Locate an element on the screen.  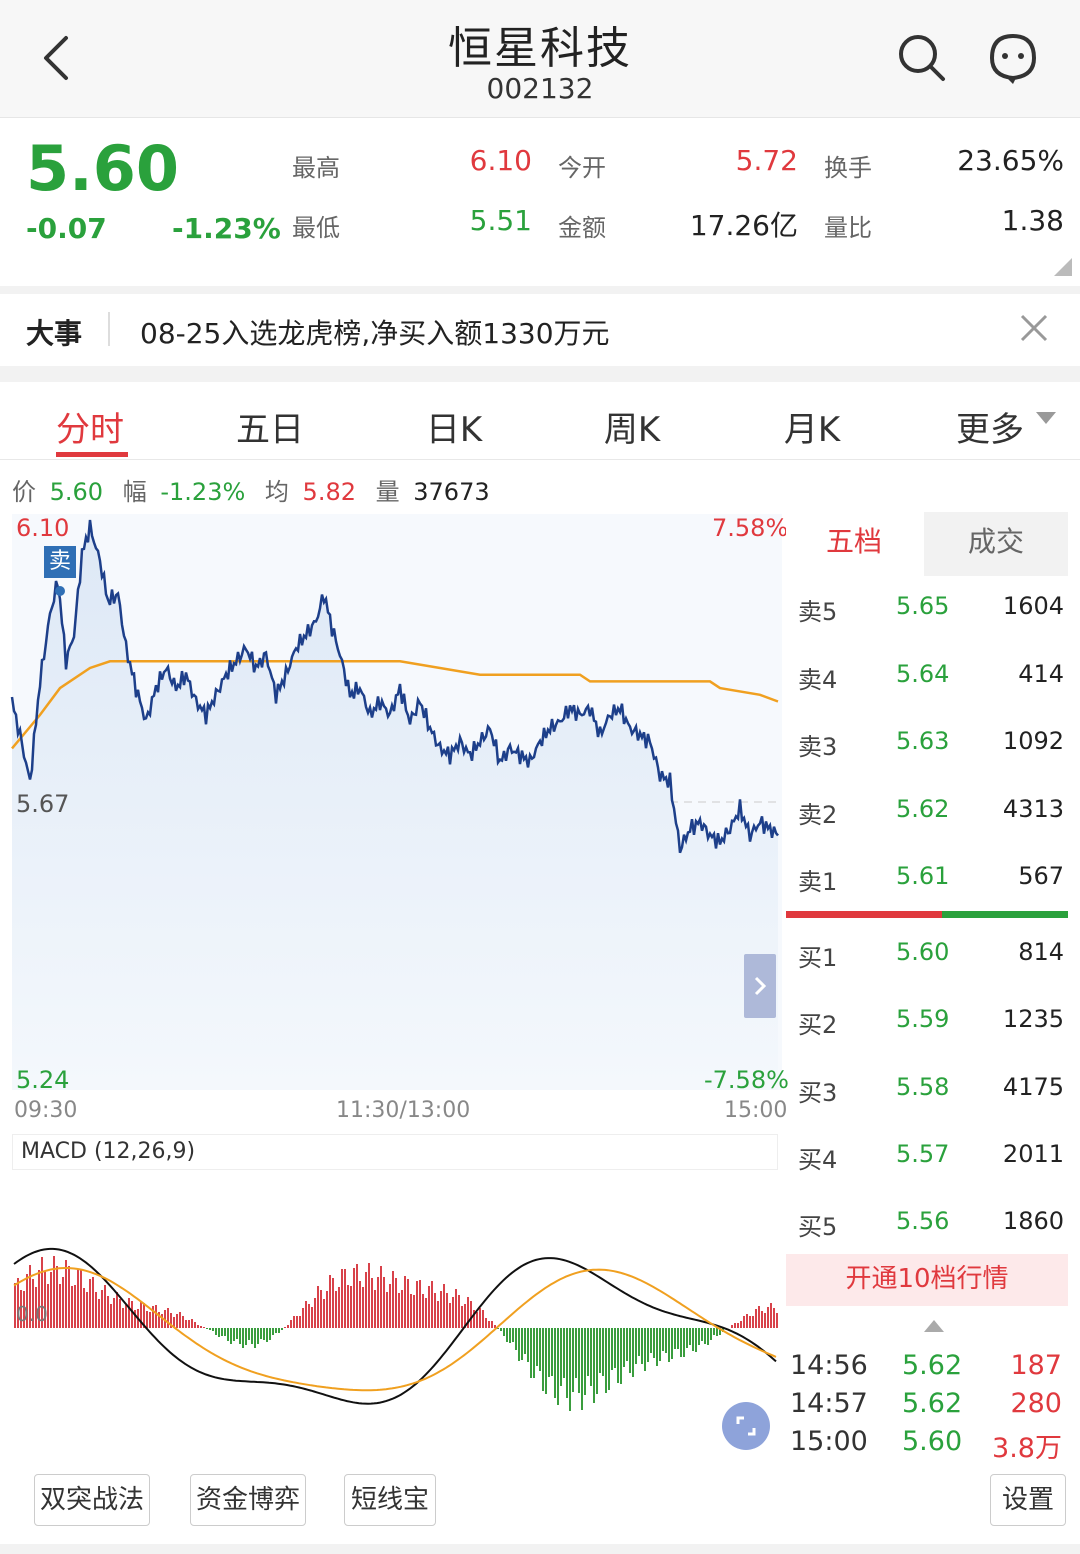
price-change-pct: -1.23% is located at coordinates (226, 228).